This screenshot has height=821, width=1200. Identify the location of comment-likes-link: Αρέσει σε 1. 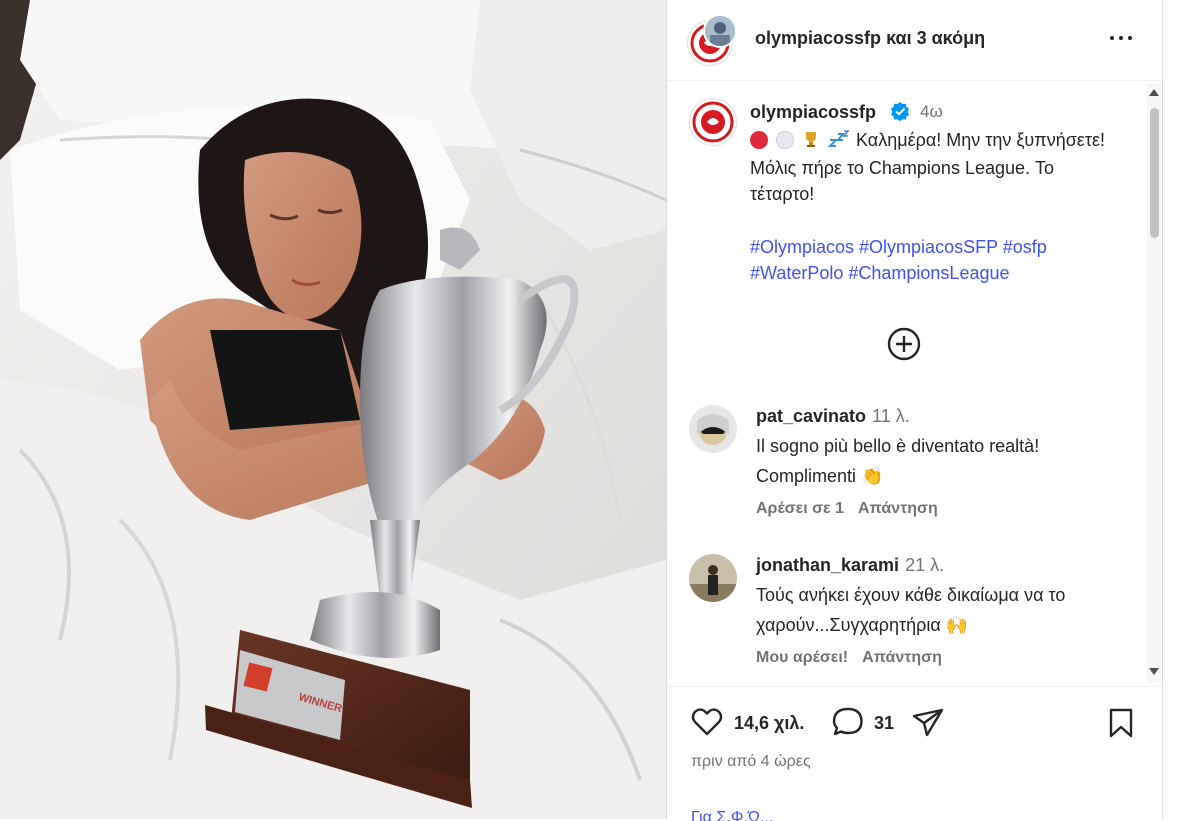
(800, 508).